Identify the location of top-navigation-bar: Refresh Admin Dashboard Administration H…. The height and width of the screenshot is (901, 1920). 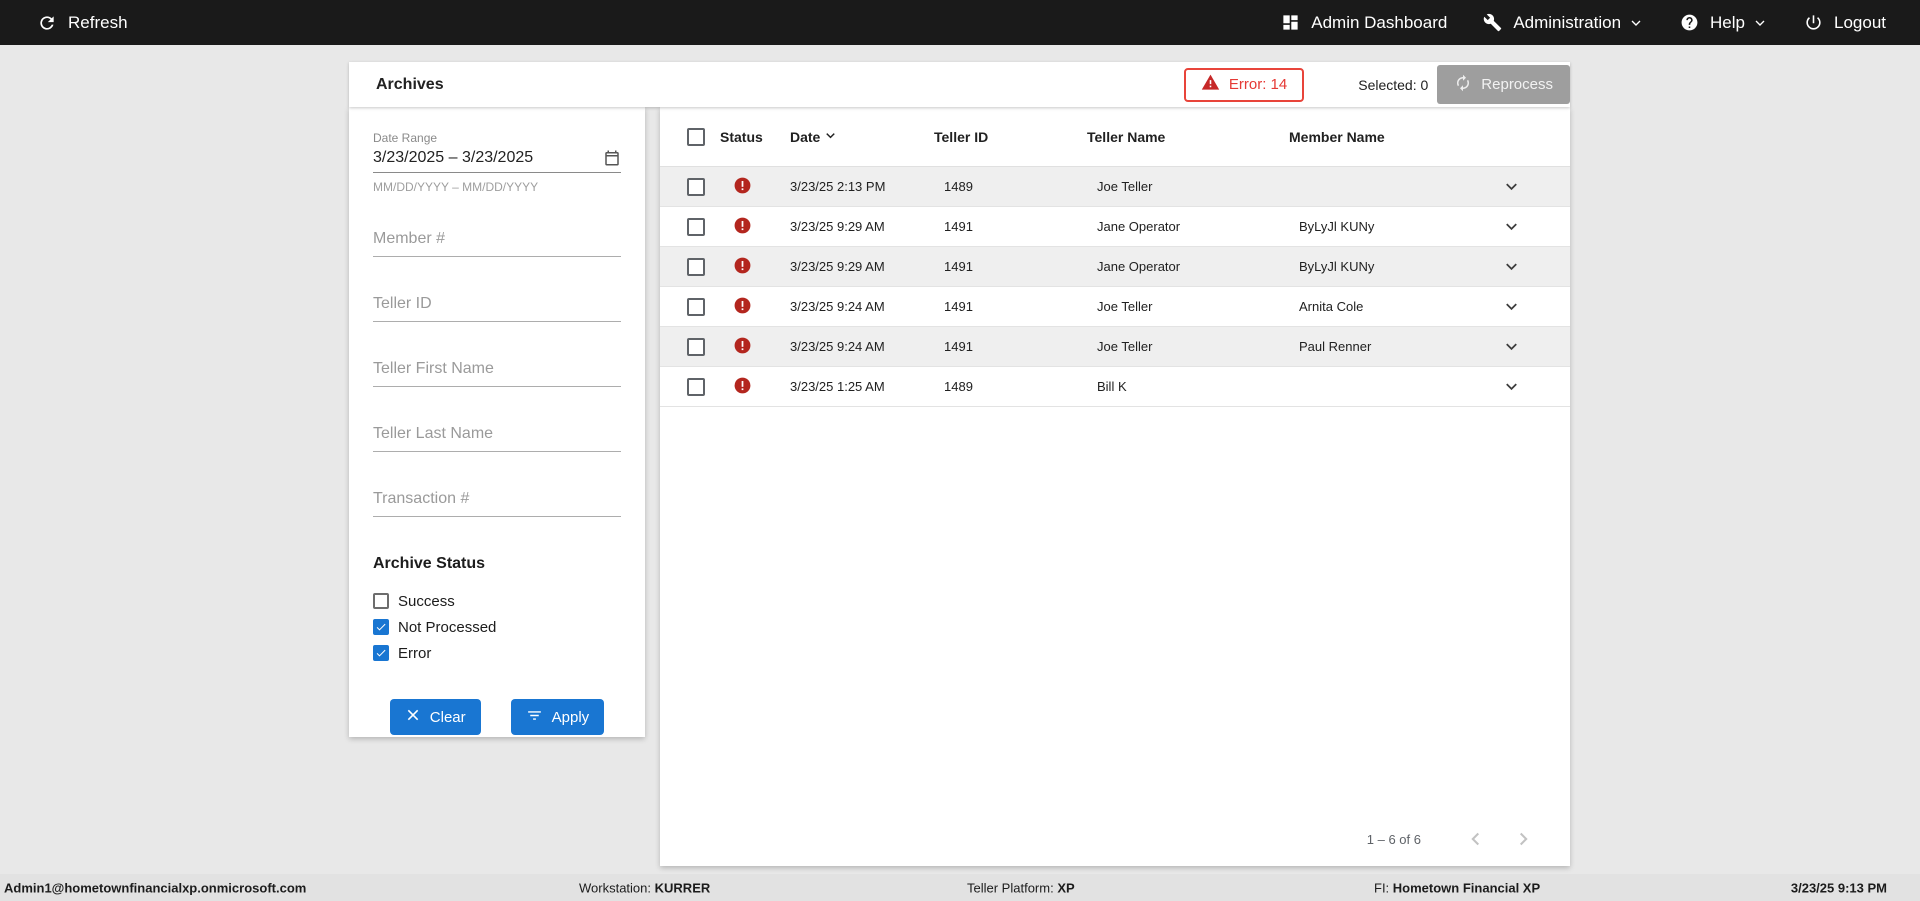
(960, 22).